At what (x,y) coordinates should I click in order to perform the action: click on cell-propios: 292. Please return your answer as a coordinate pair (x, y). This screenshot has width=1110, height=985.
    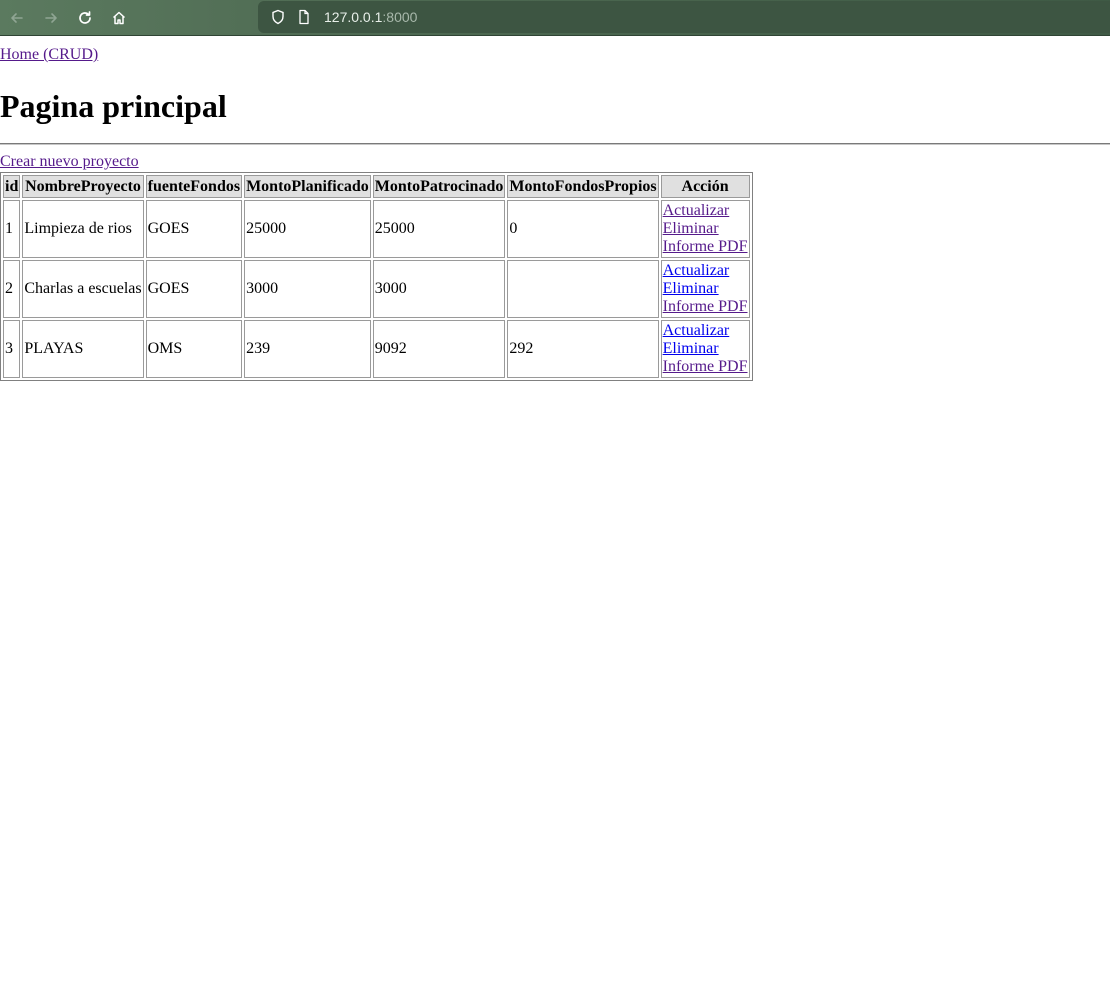
    Looking at the image, I should click on (583, 349).